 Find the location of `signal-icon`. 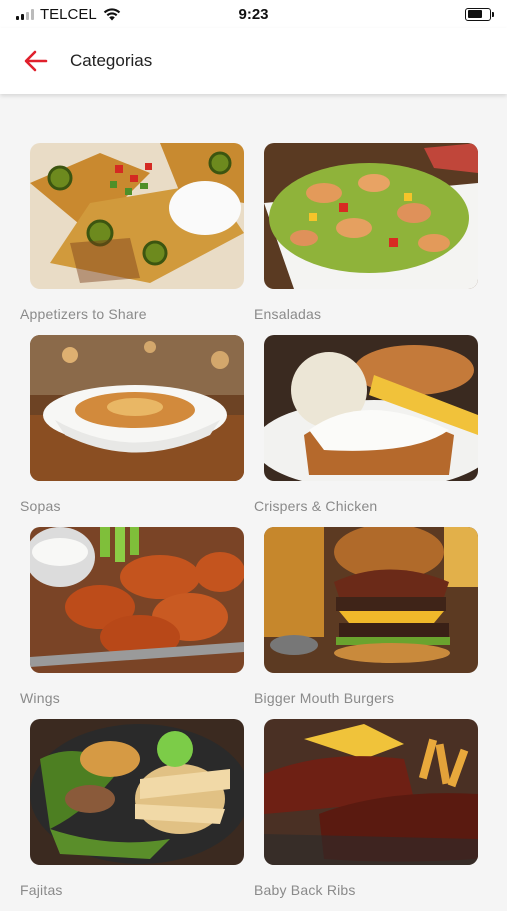

signal-icon is located at coordinates (25, 14).